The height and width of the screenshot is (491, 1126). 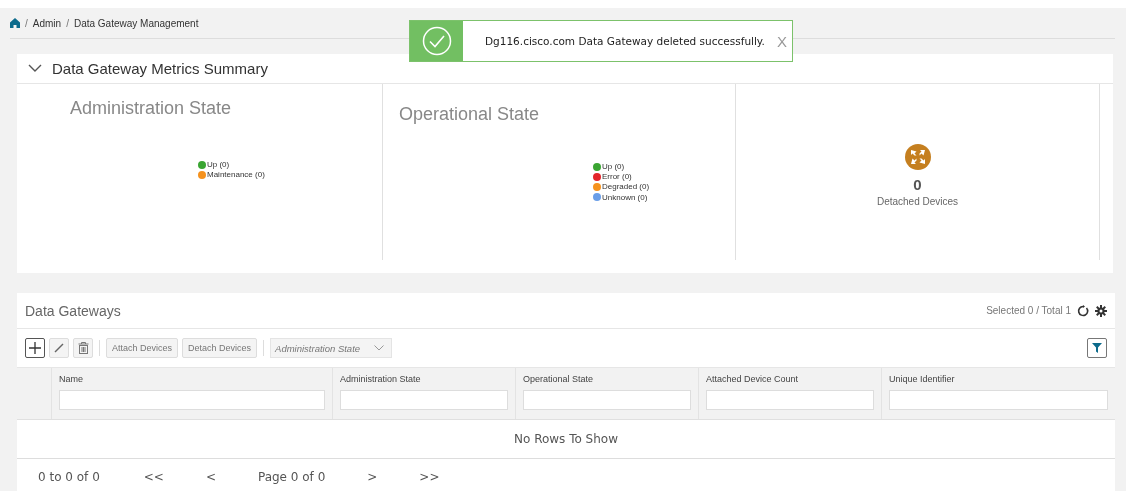 I want to click on trash-icon, so click(x=83, y=348).